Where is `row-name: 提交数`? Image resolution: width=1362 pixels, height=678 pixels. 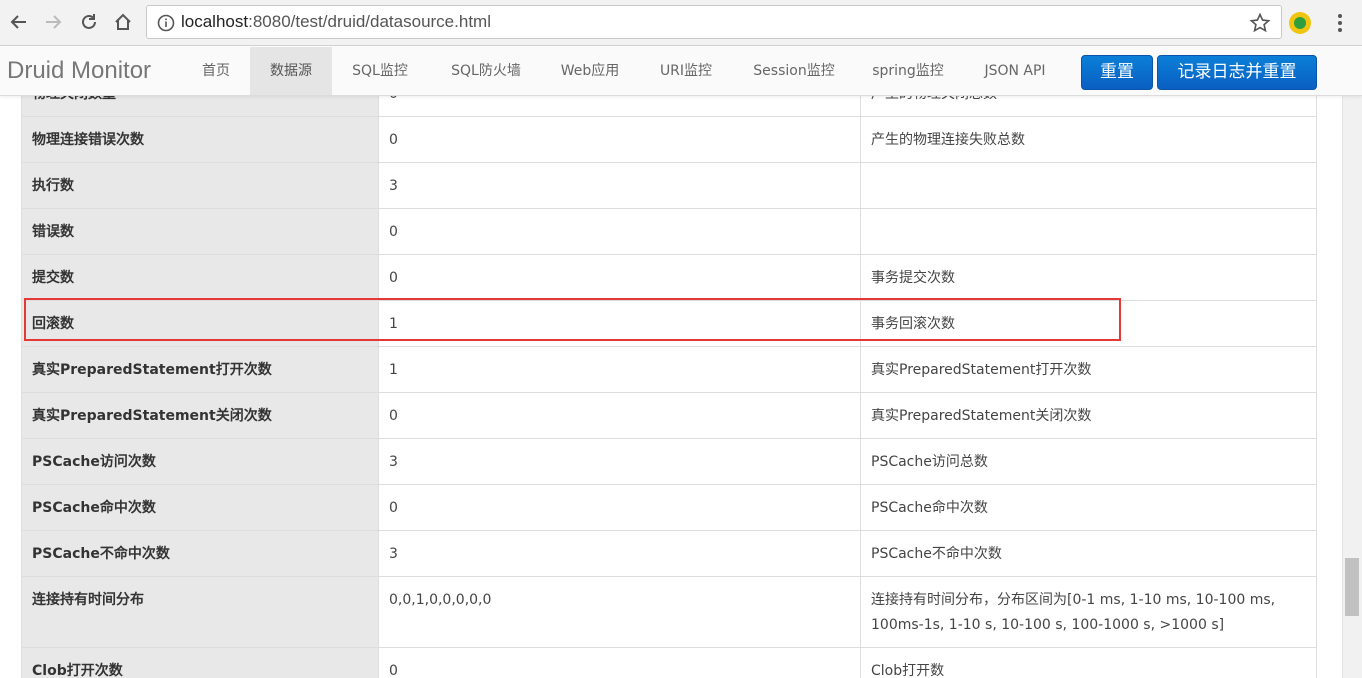
row-name: 提交数 is located at coordinates (200, 277).